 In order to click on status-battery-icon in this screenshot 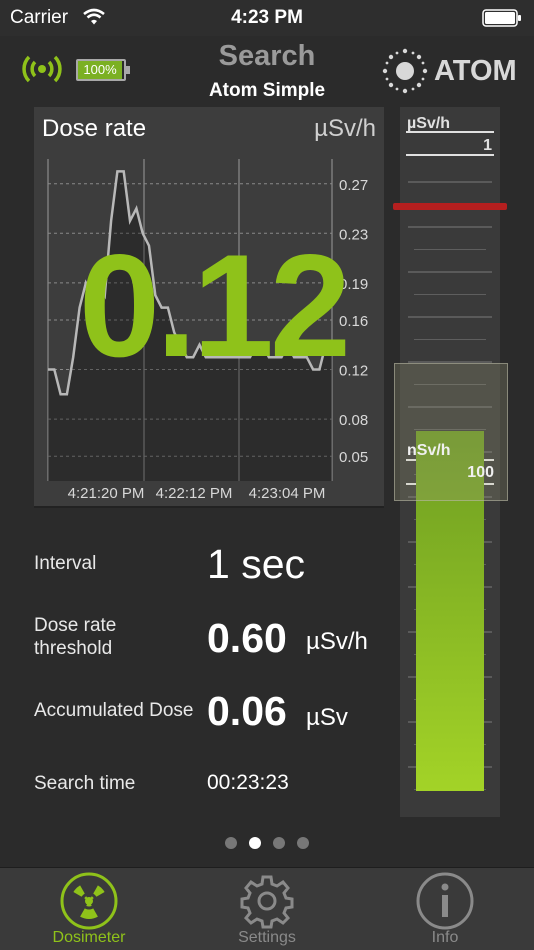, I will do `click(501, 18)`.